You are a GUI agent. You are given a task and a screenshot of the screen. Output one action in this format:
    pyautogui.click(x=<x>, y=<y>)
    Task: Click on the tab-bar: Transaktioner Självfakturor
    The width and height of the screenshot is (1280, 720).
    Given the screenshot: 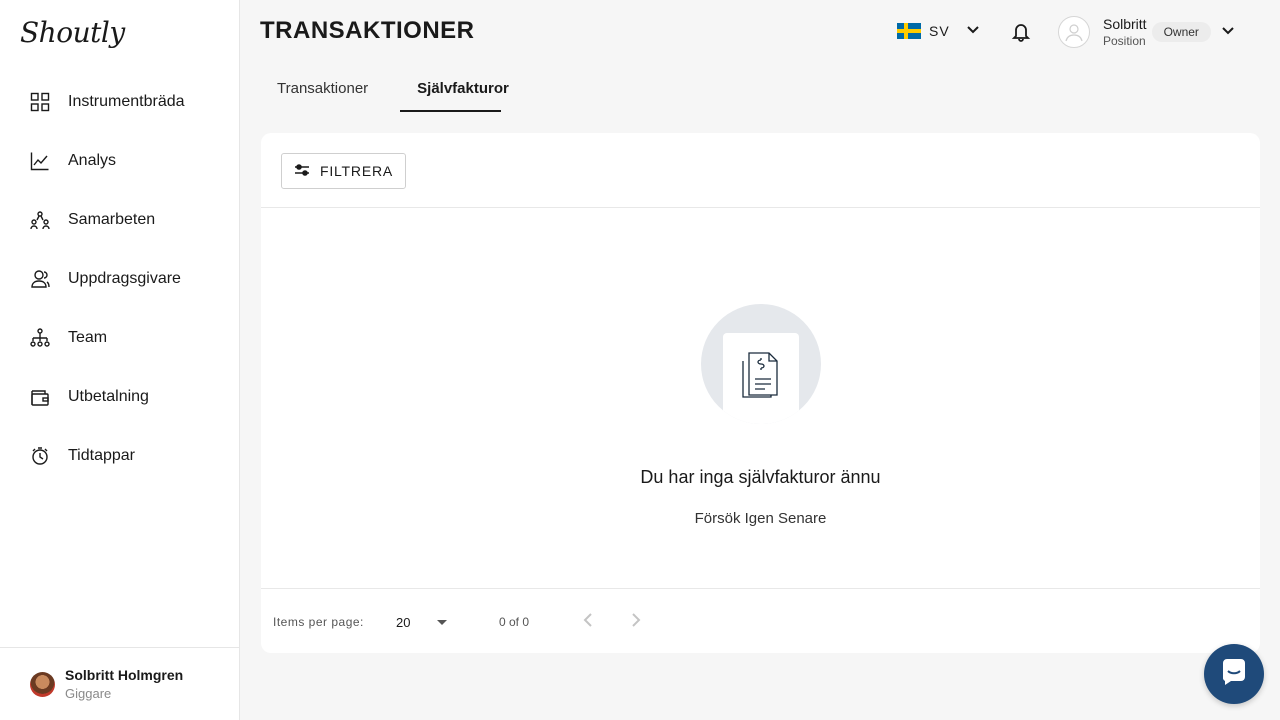 What is the action you would take?
    pyautogui.click(x=393, y=91)
    